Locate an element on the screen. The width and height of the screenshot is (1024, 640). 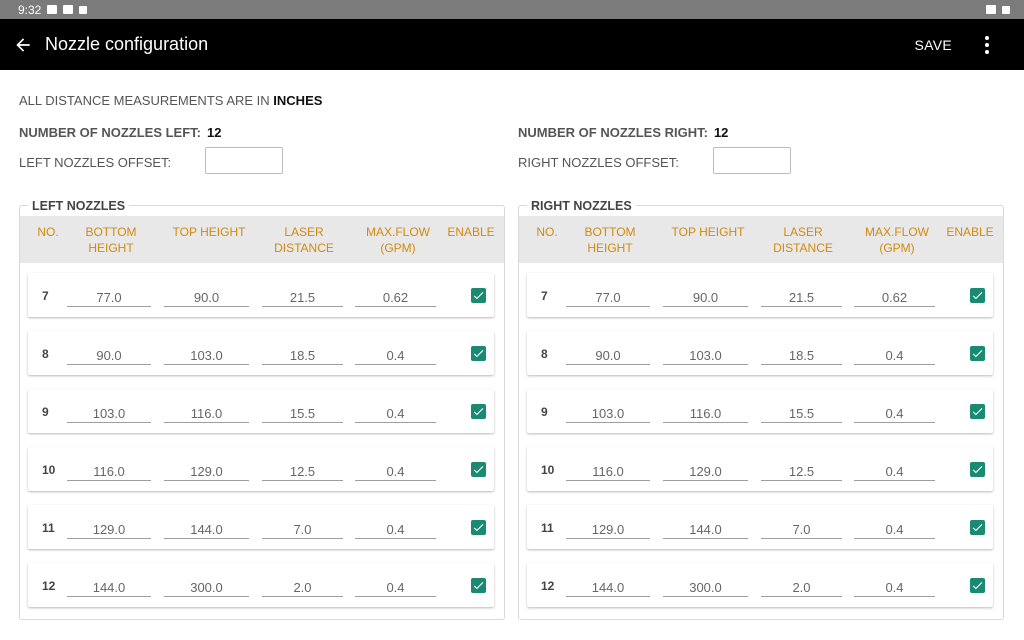
left-nozzle-count: NUMBER OF NOZZLES LEFT: 12 is located at coordinates (120, 132).